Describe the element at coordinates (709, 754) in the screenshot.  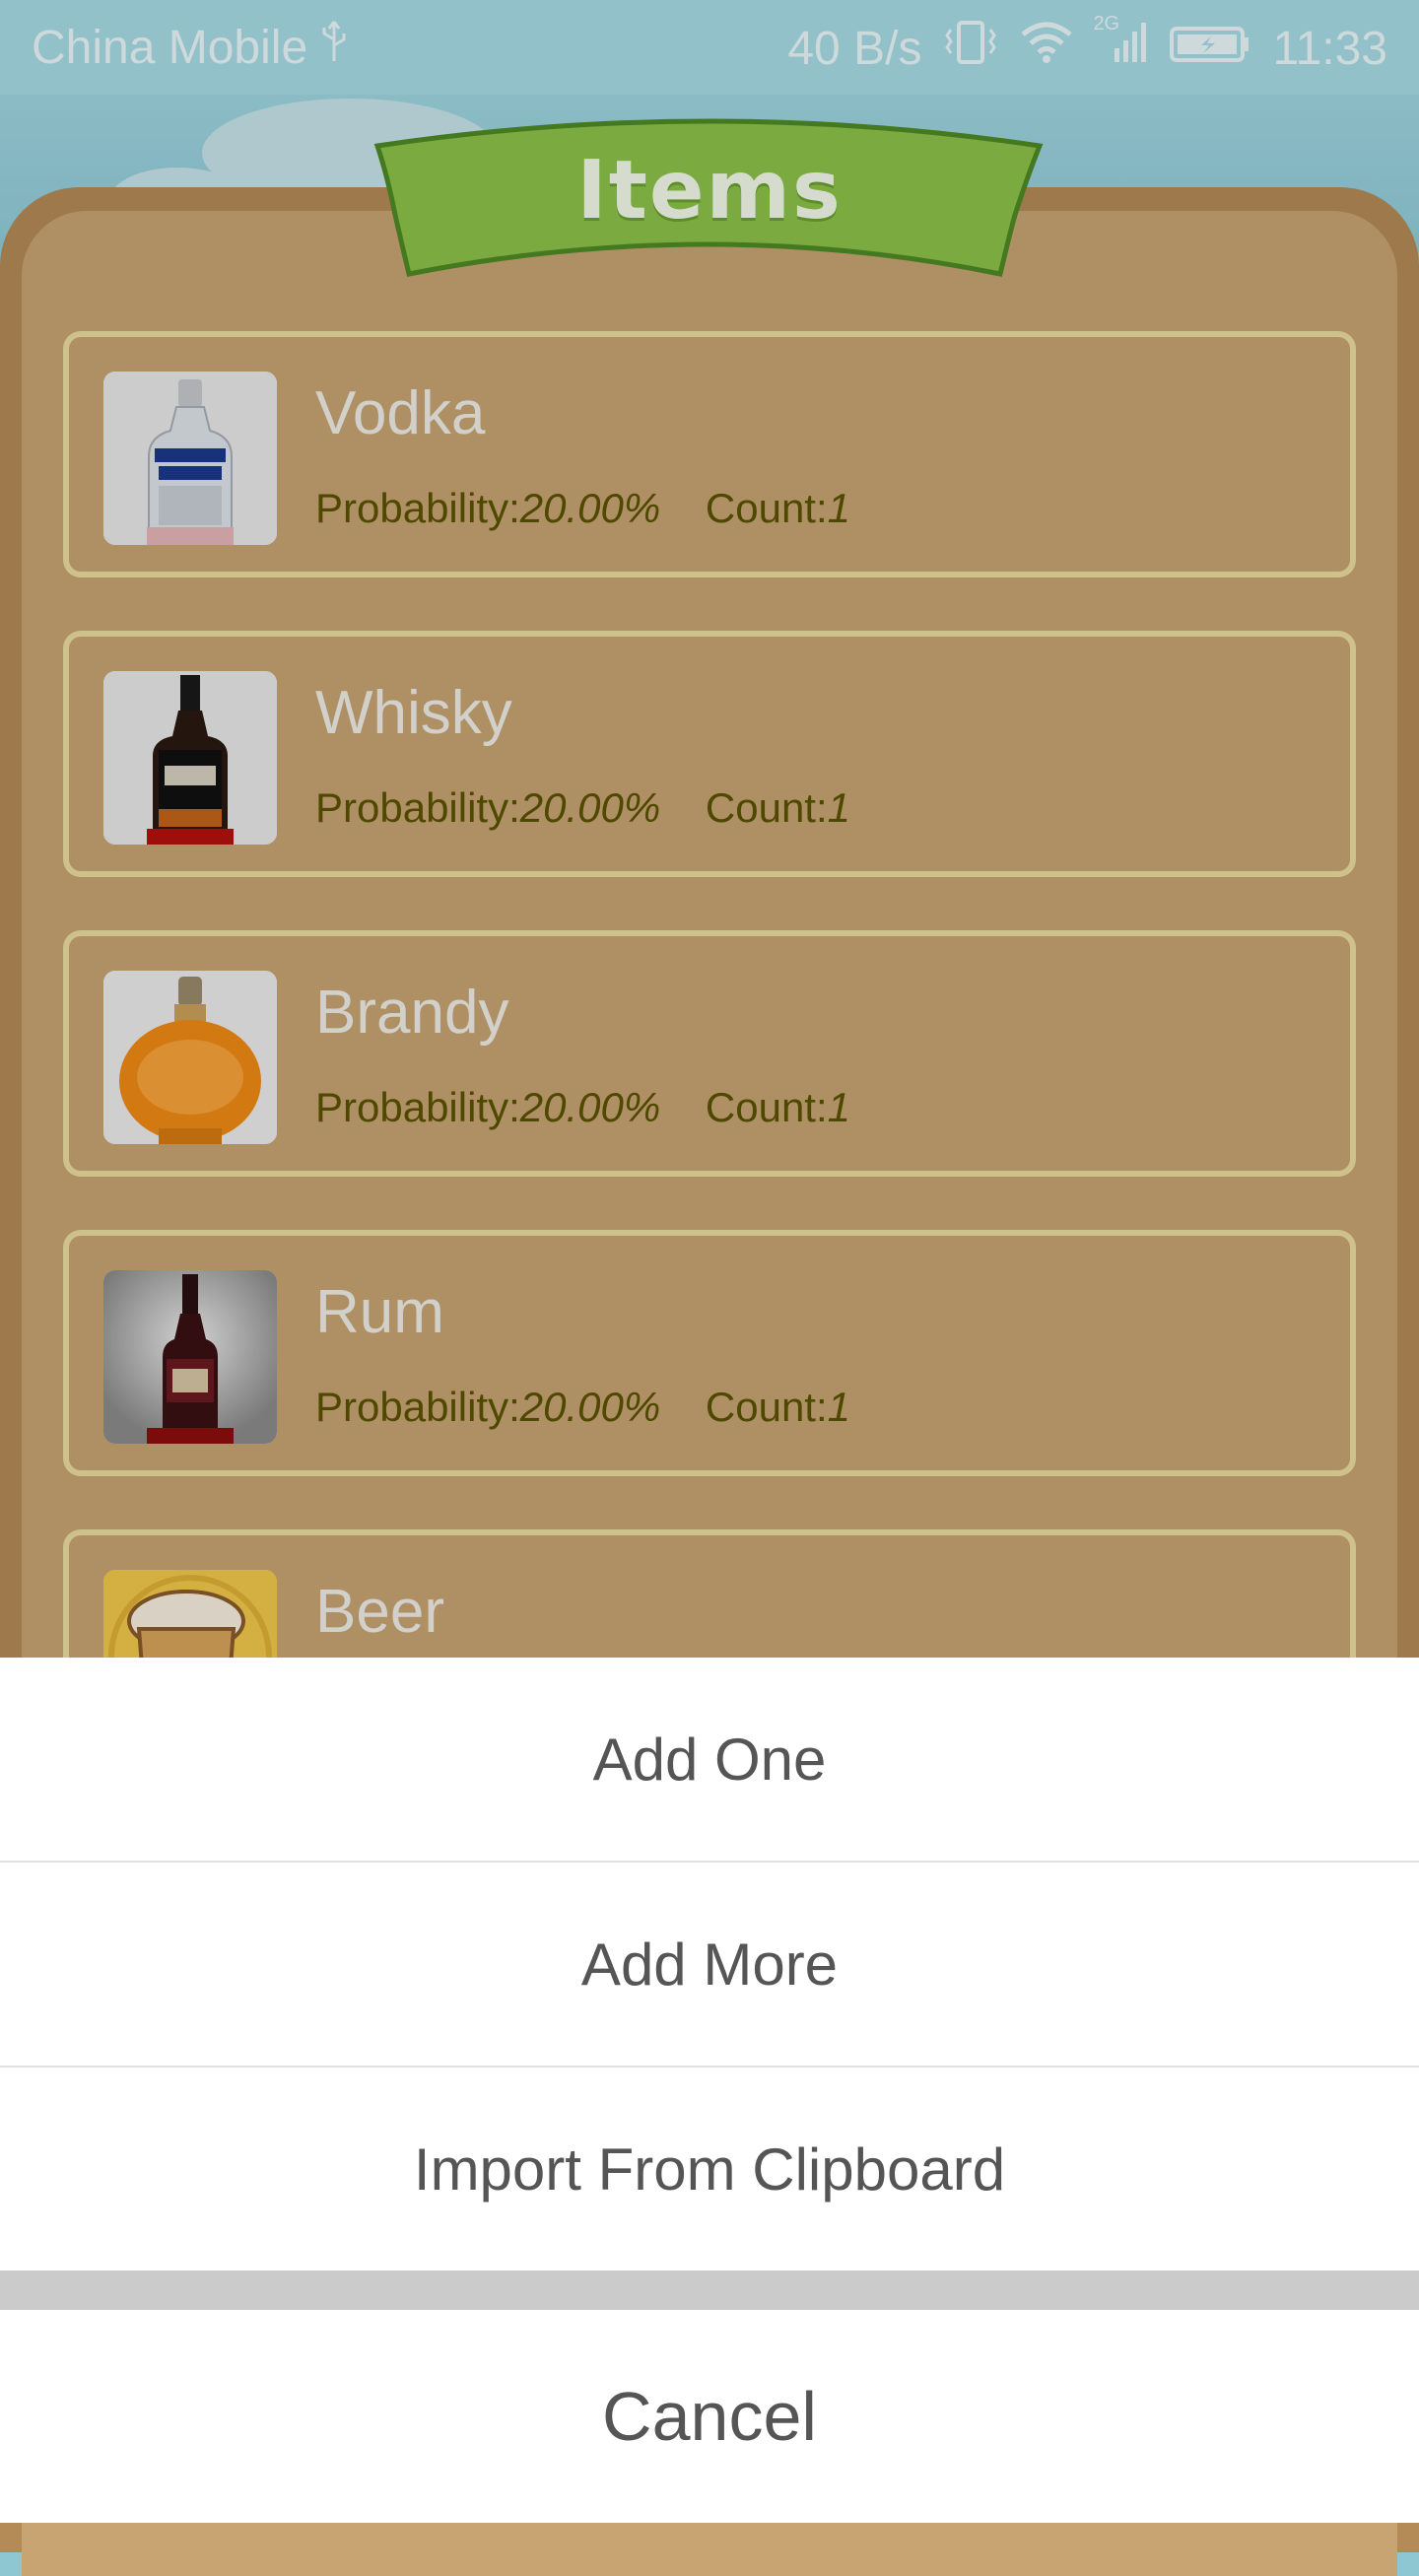
I see `list-item: Whisky Probability:20.00% Count:1` at that location.